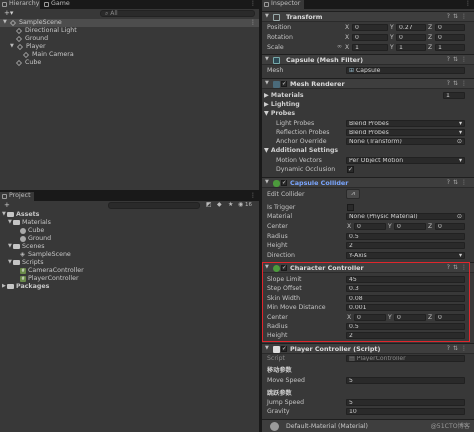 The height and width of the screenshot is (432, 474). Describe the element at coordinates (368, 59) in the screenshot. I see `mesh-filter-header: ▼ Capsule (Mesh Filter) ?⇅⋮` at that location.